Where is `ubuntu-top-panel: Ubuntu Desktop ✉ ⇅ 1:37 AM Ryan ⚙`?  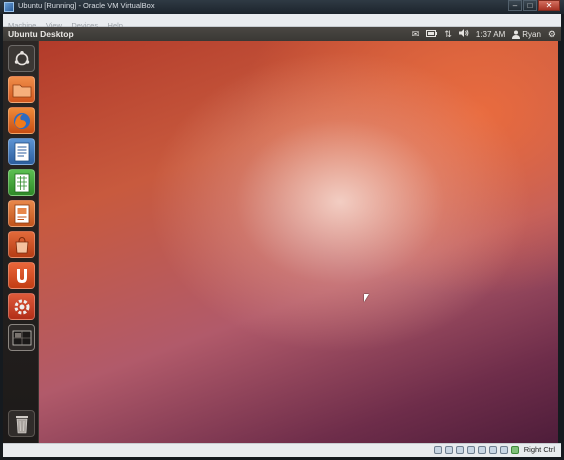
ubuntu-top-panel: Ubuntu Desktop ✉ ⇅ 1:37 AM Ryan ⚙ is located at coordinates (282, 34).